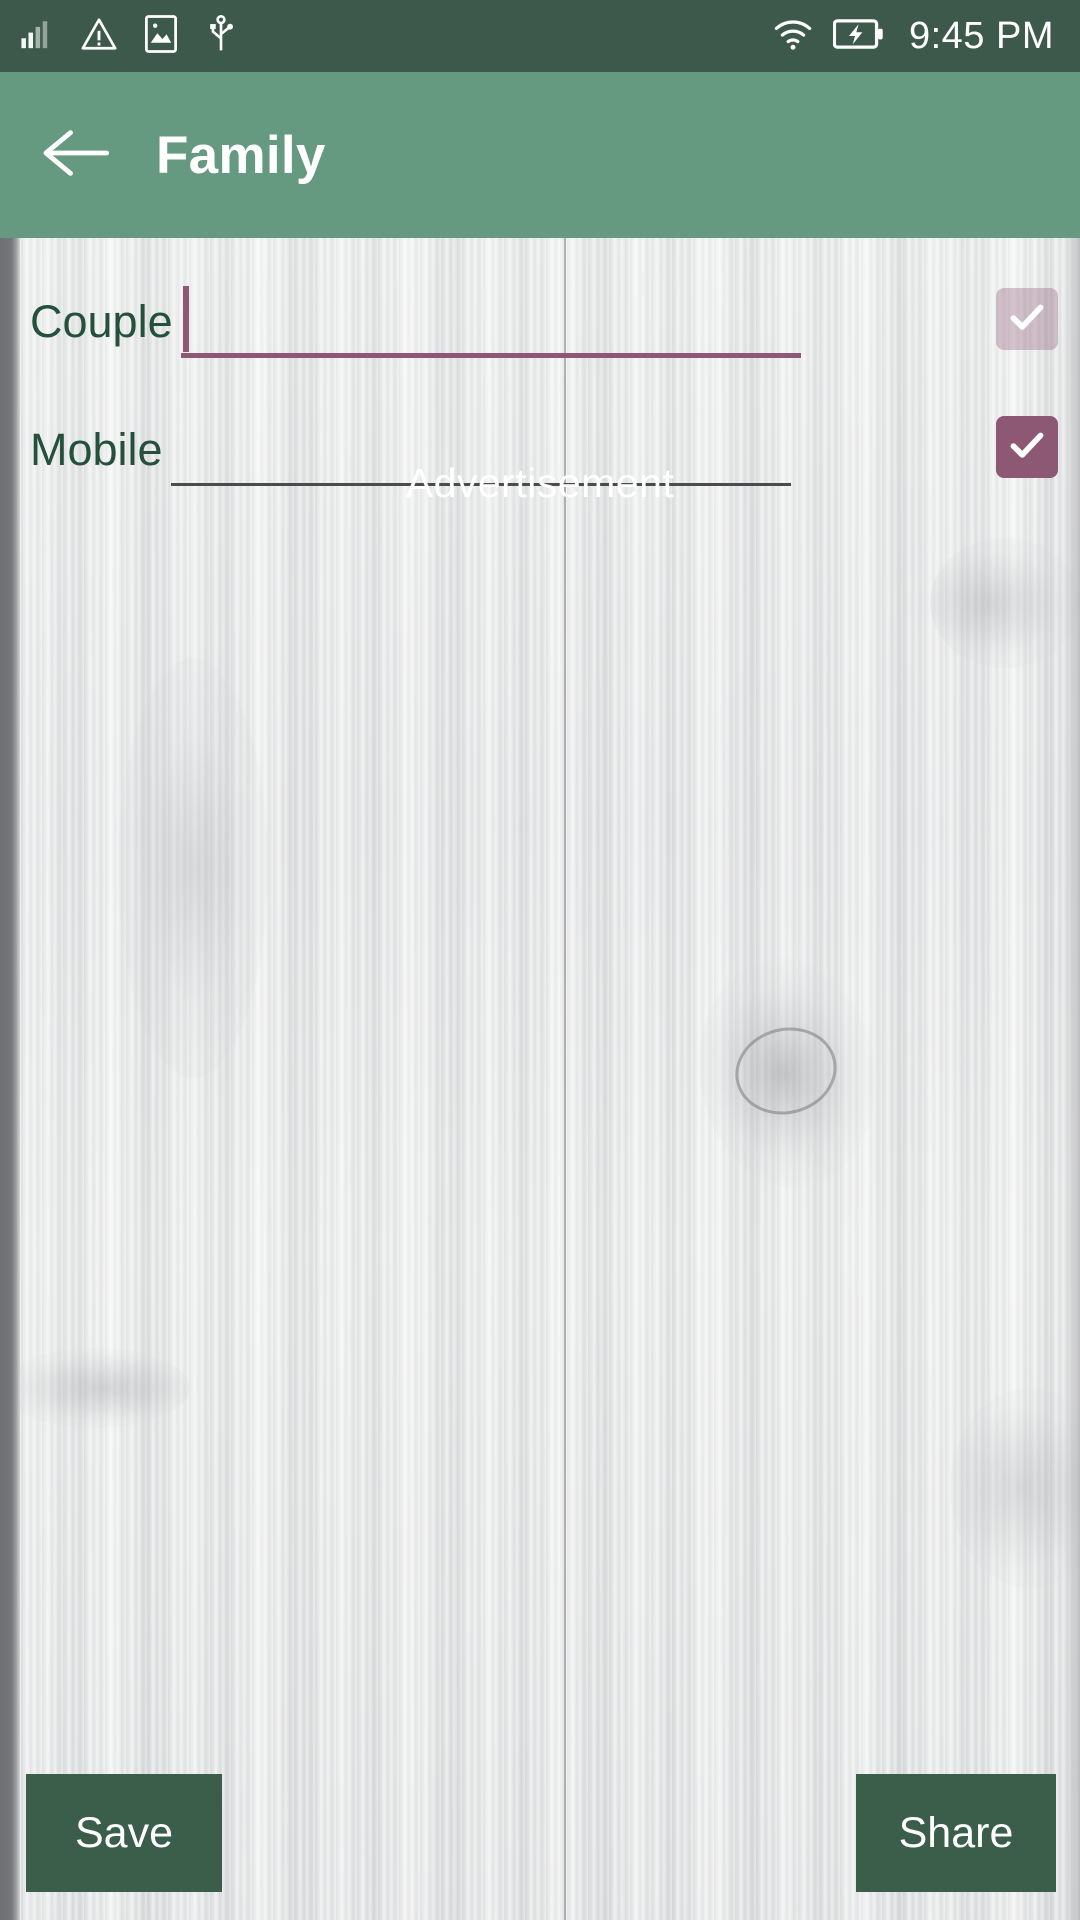  What do you see at coordinates (588, 316) in the screenshot?
I see `field-input-couple` at bounding box center [588, 316].